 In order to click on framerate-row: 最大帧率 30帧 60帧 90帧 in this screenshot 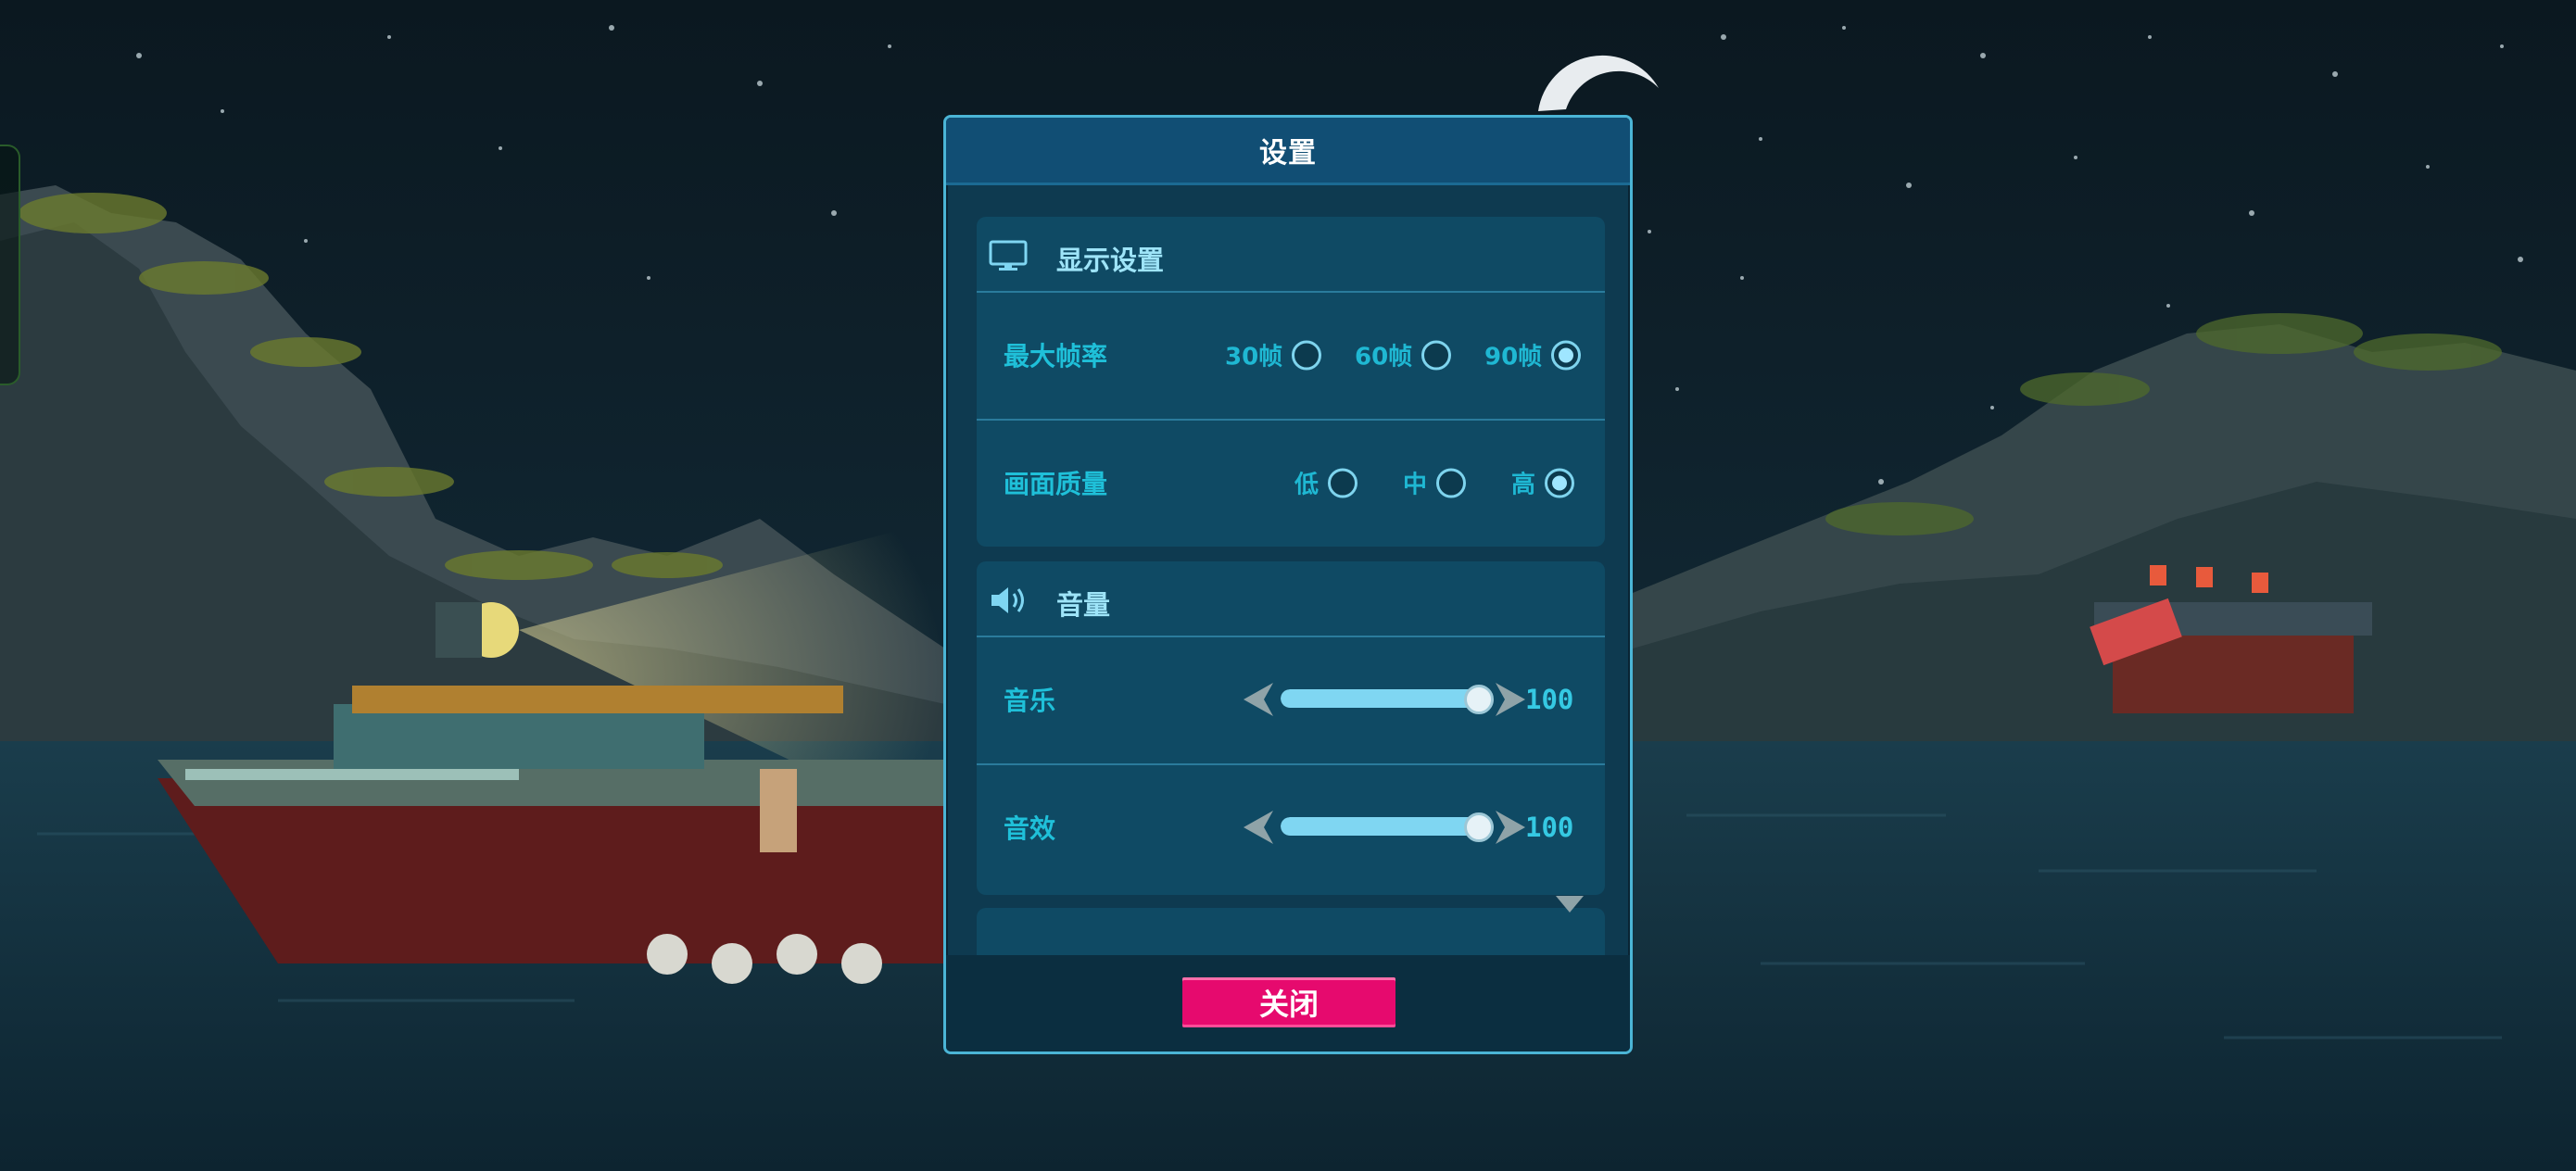, I will do `click(1291, 356)`.